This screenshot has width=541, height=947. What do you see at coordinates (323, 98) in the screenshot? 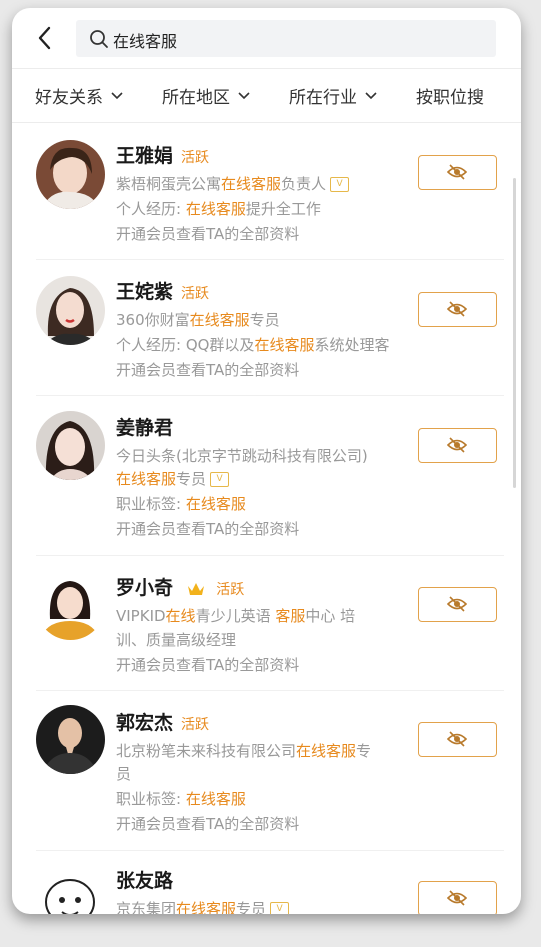
I see `filter-label: 所在行业` at bounding box center [323, 98].